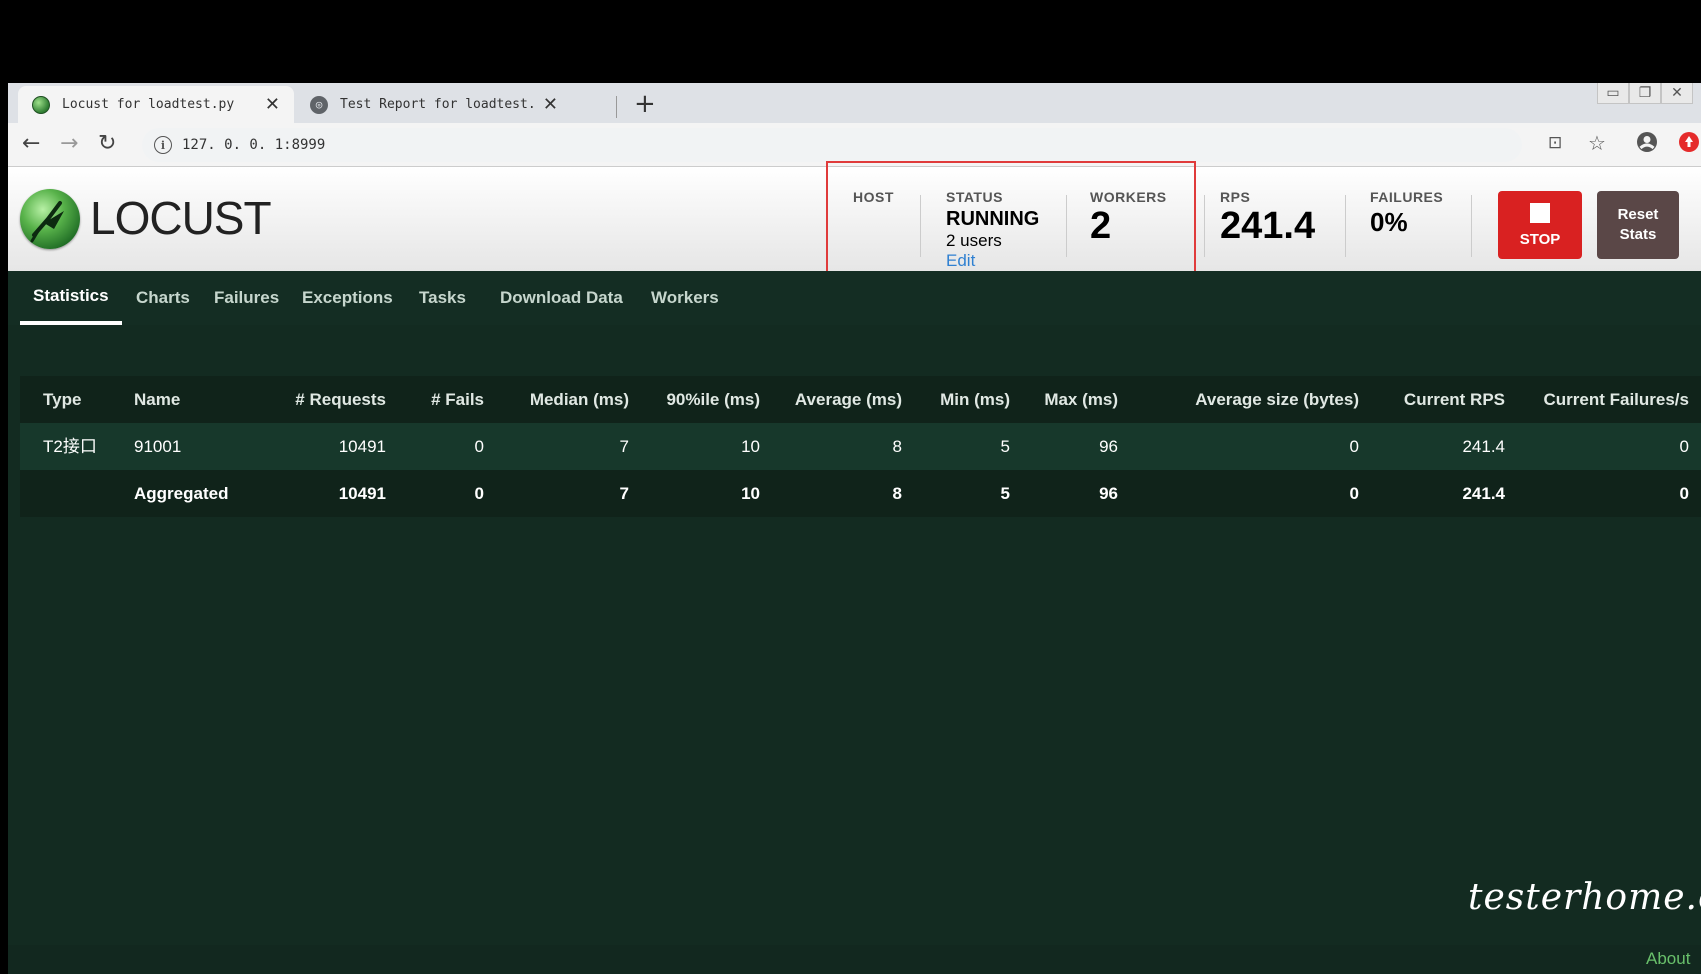 Image resolution: width=1701 pixels, height=974 pixels. I want to click on minimize-icon: ▭, so click(1613, 93).